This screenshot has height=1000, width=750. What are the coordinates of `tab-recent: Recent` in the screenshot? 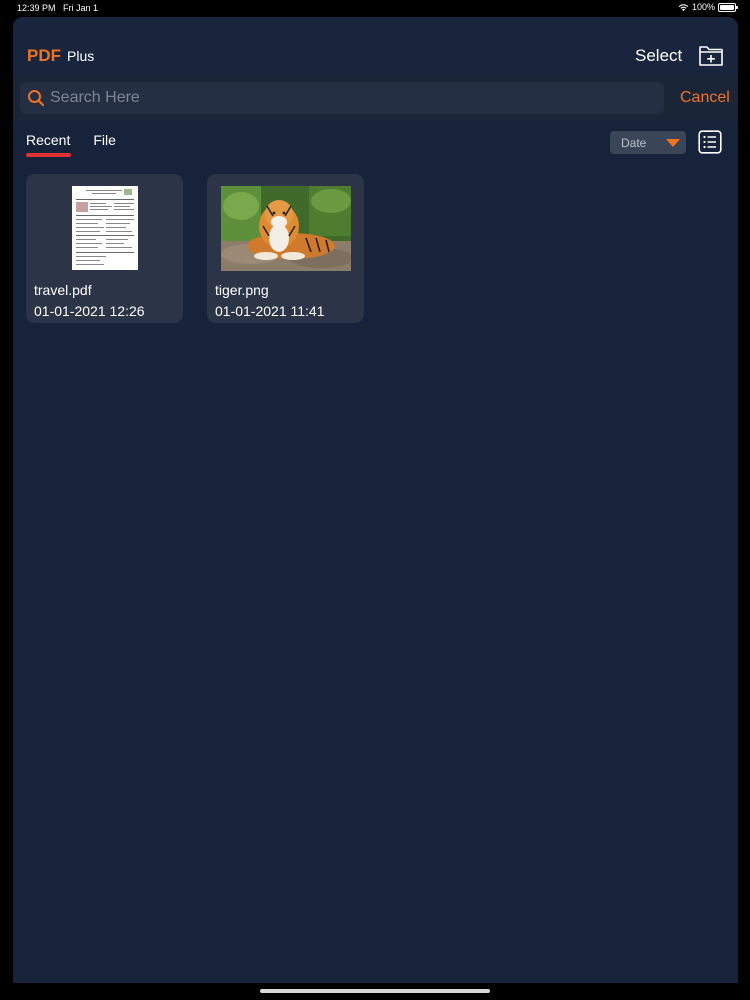 It's located at (48, 146).